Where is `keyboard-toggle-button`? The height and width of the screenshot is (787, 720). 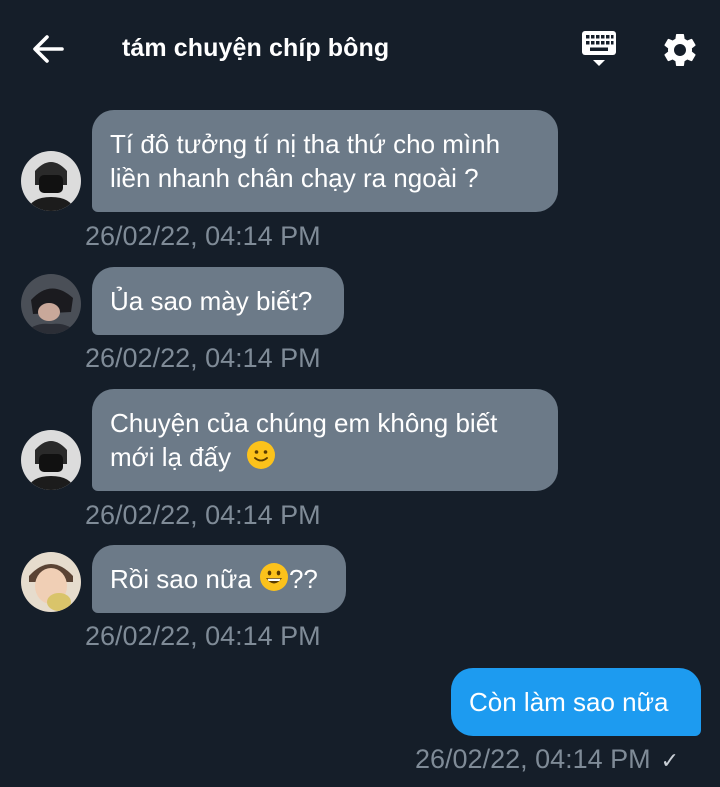
keyboard-toggle-button is located at coordinates (599, 50).